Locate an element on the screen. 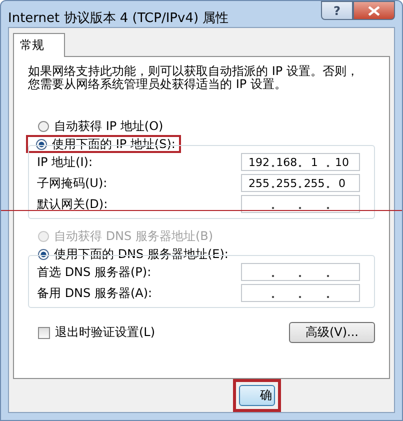 Image resolution: width=403 pixels, height=421 pixels. close-button is located at coordinates (374, 10).